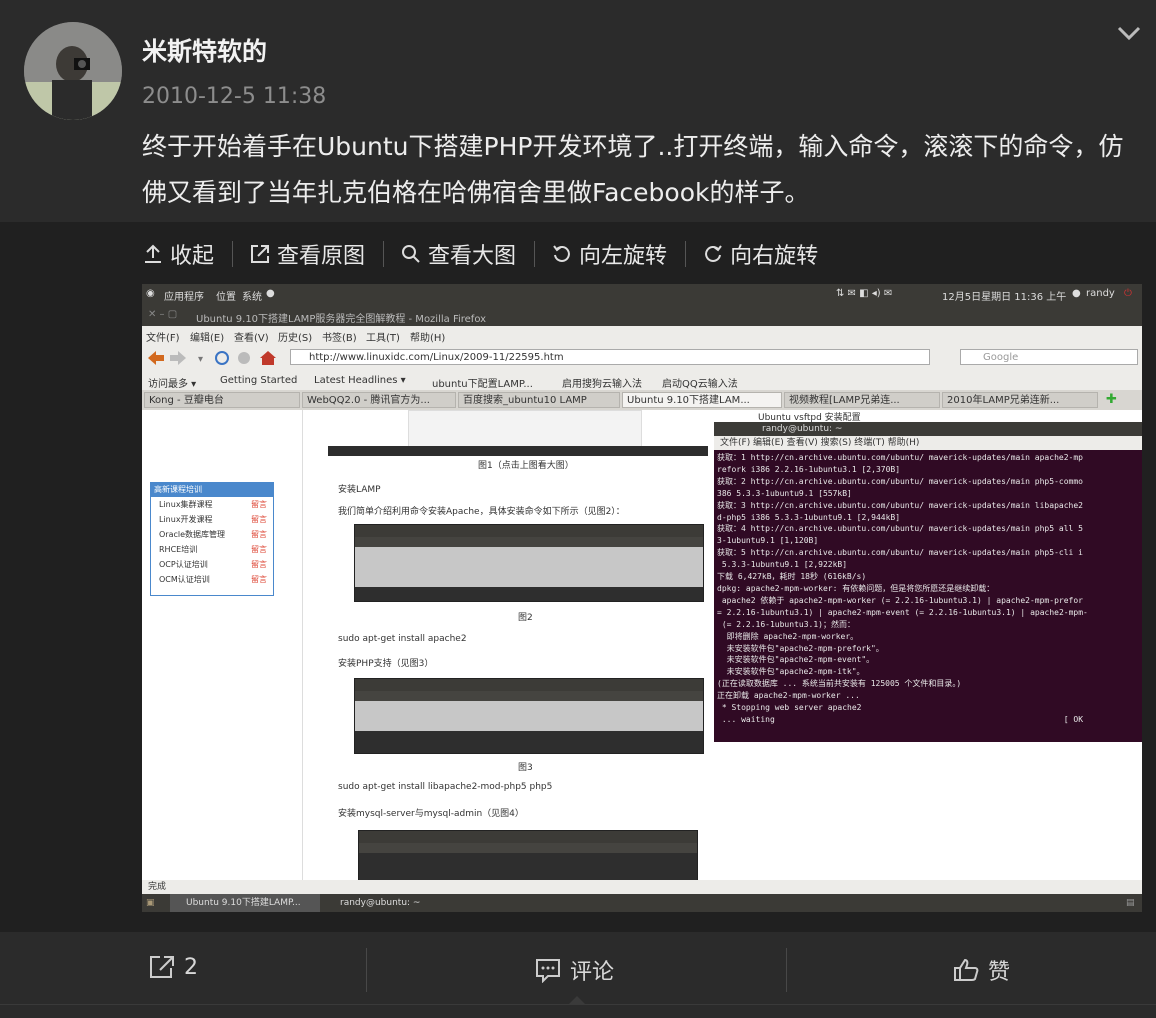  I want to click on nav-buttons-icon: ▾, so click(212, 358).